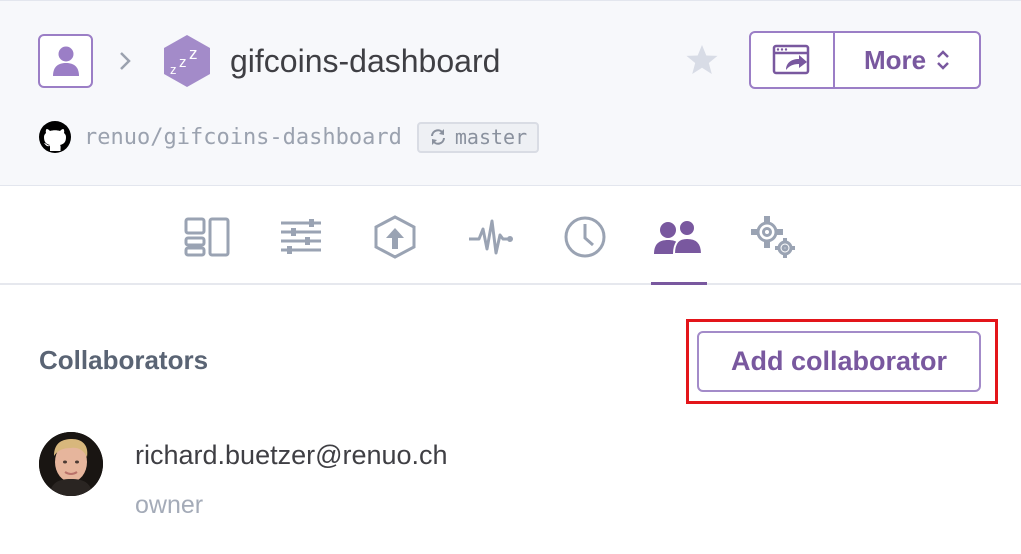 The width and height of the screenshot is (1021, 554). I want to click on open-app-button, so click(793, 60).